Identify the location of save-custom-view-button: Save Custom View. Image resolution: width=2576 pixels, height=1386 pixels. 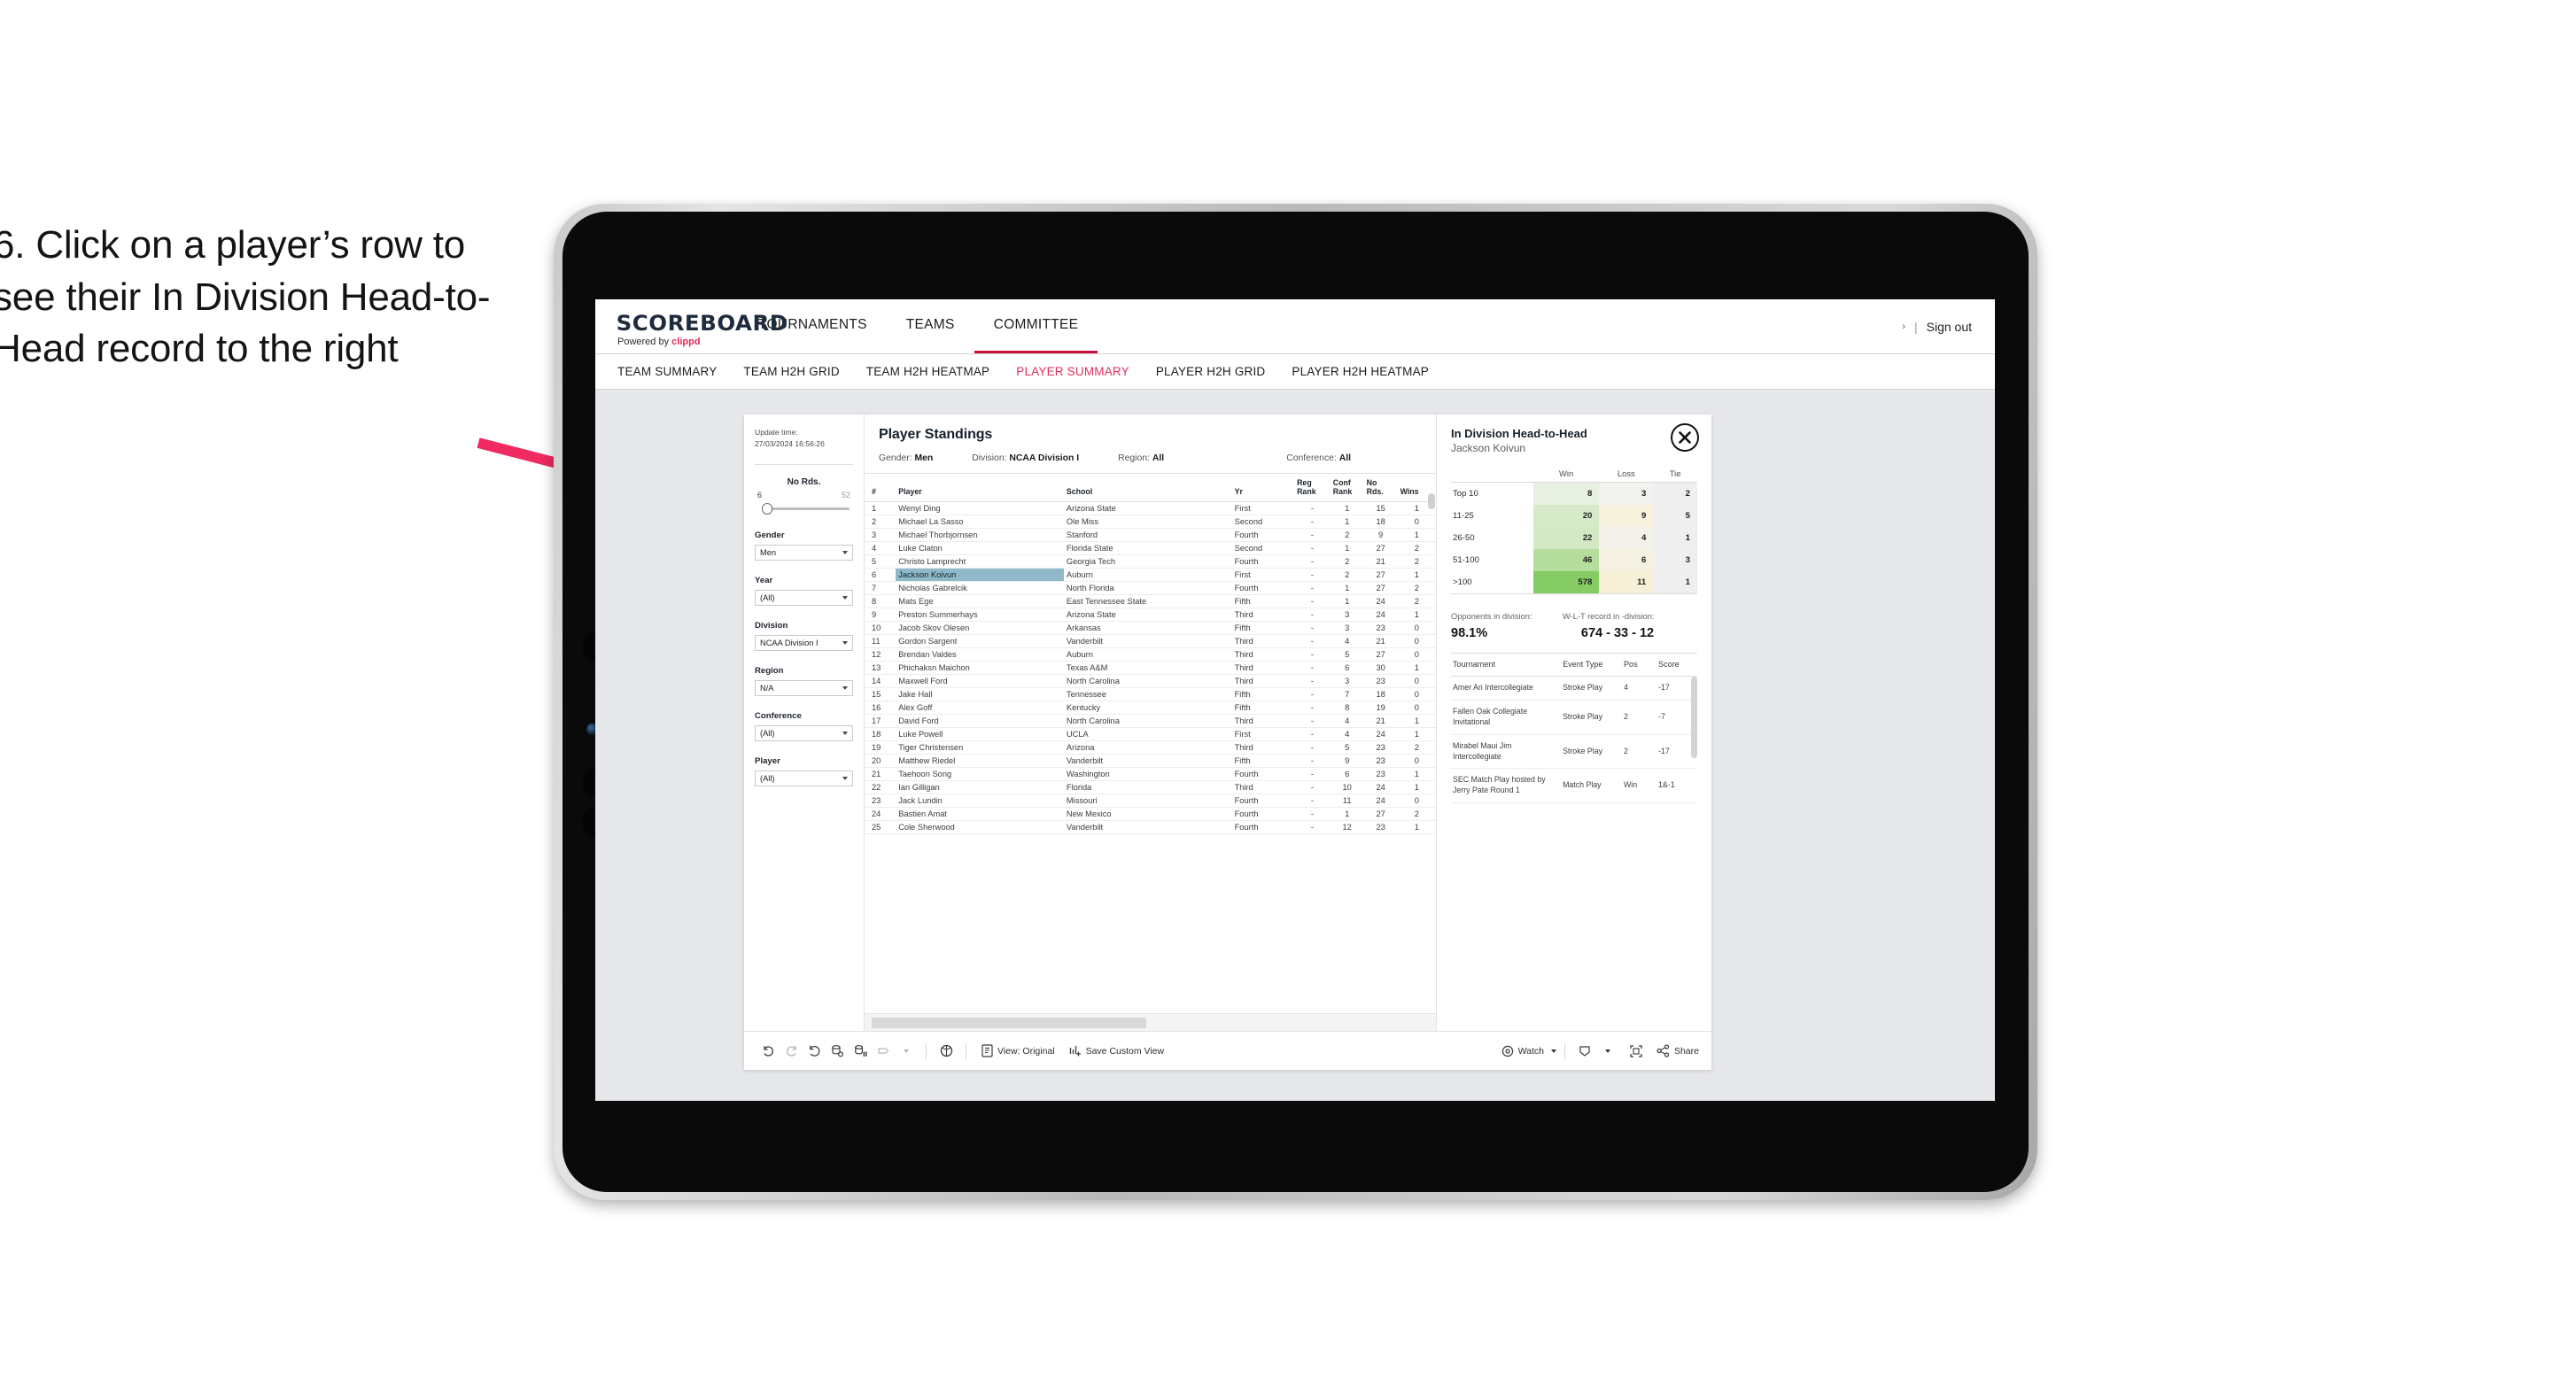
(1116, 1050).